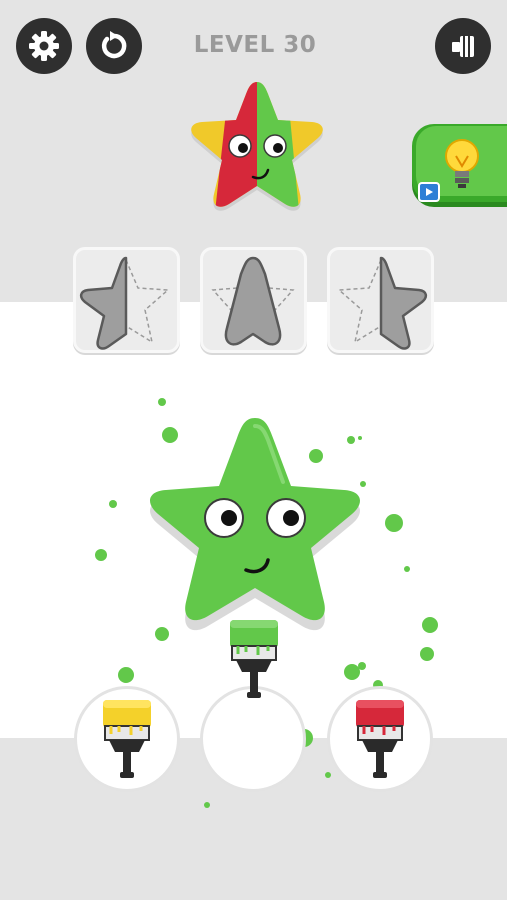  What do you see at coordinates (127, 740) in the screenshot?
I see `yellow-brush` at bounding box center [127, 740].